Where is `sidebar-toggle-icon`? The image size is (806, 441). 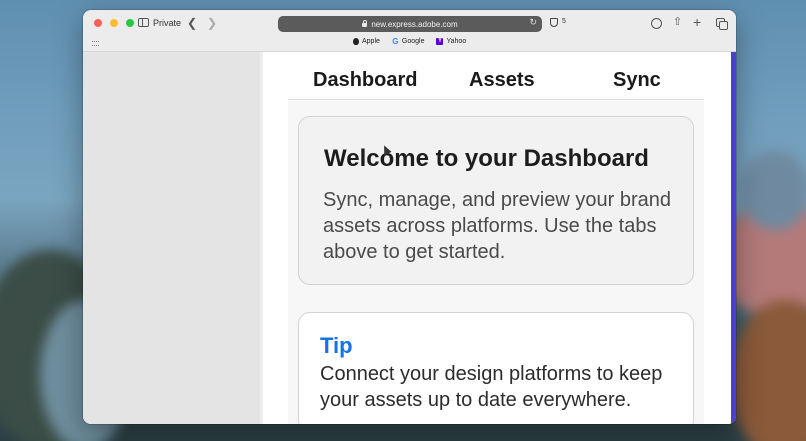
sidebar-toggle-icon is located at coordinates (143, 22).